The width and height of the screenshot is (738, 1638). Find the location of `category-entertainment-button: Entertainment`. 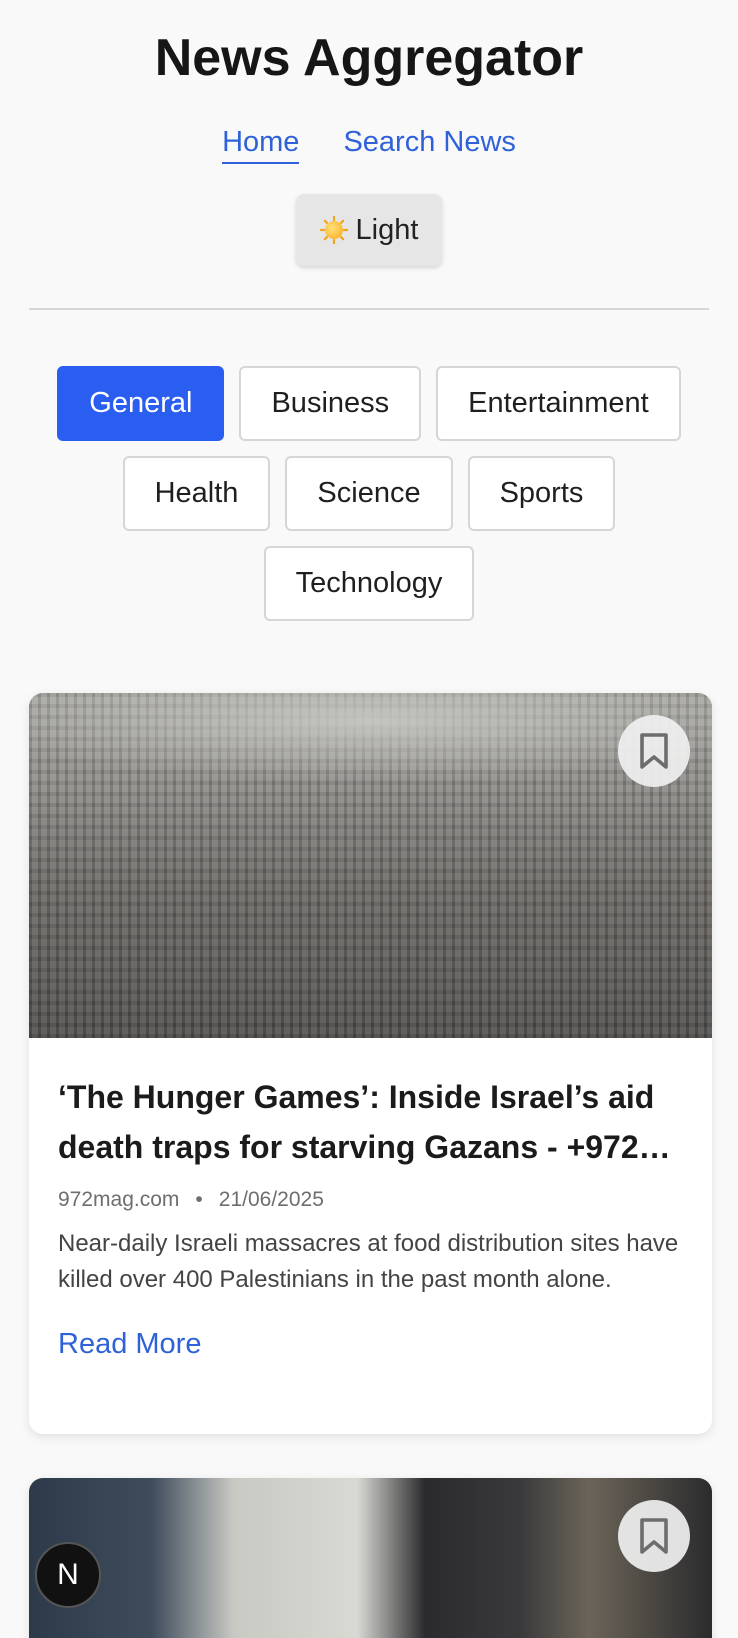

category-entertainment-button: Entertainment is located at coordinates (558, 403).